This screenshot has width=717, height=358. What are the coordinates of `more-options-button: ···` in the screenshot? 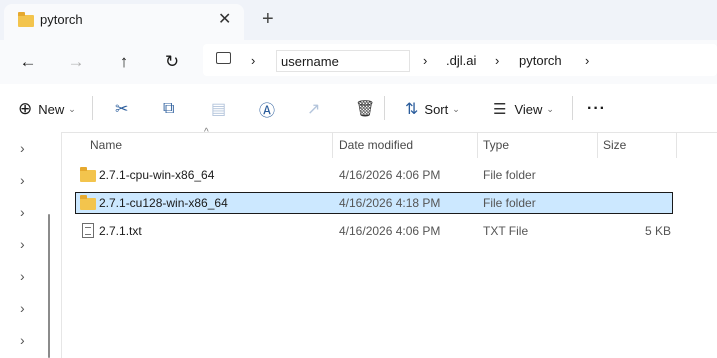 It's located at (596, 109).